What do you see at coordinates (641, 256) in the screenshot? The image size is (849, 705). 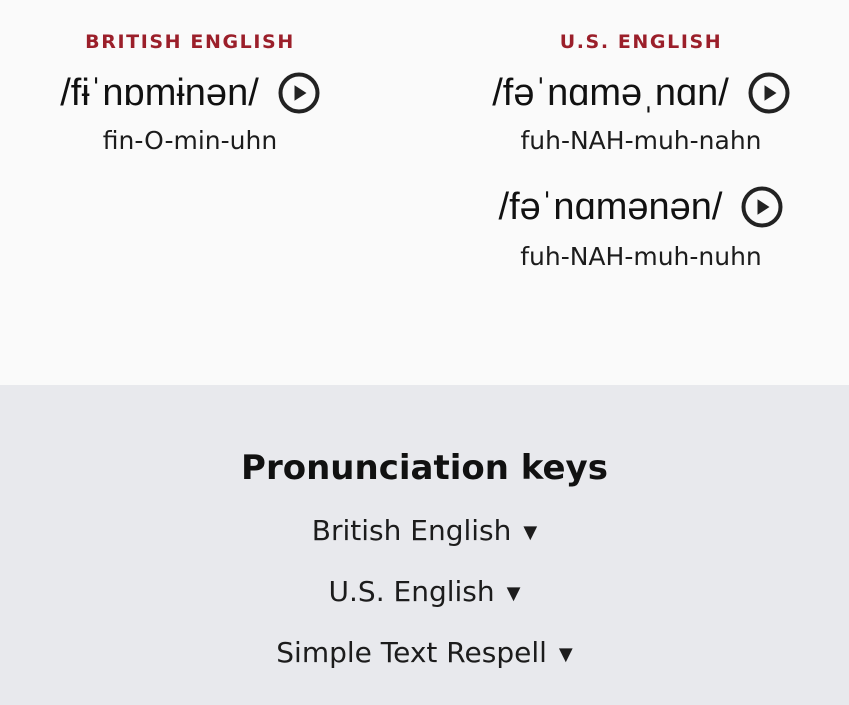 I see `respelling: fuh-NAH-muh-nuhn` at bounding box center [641, 256].